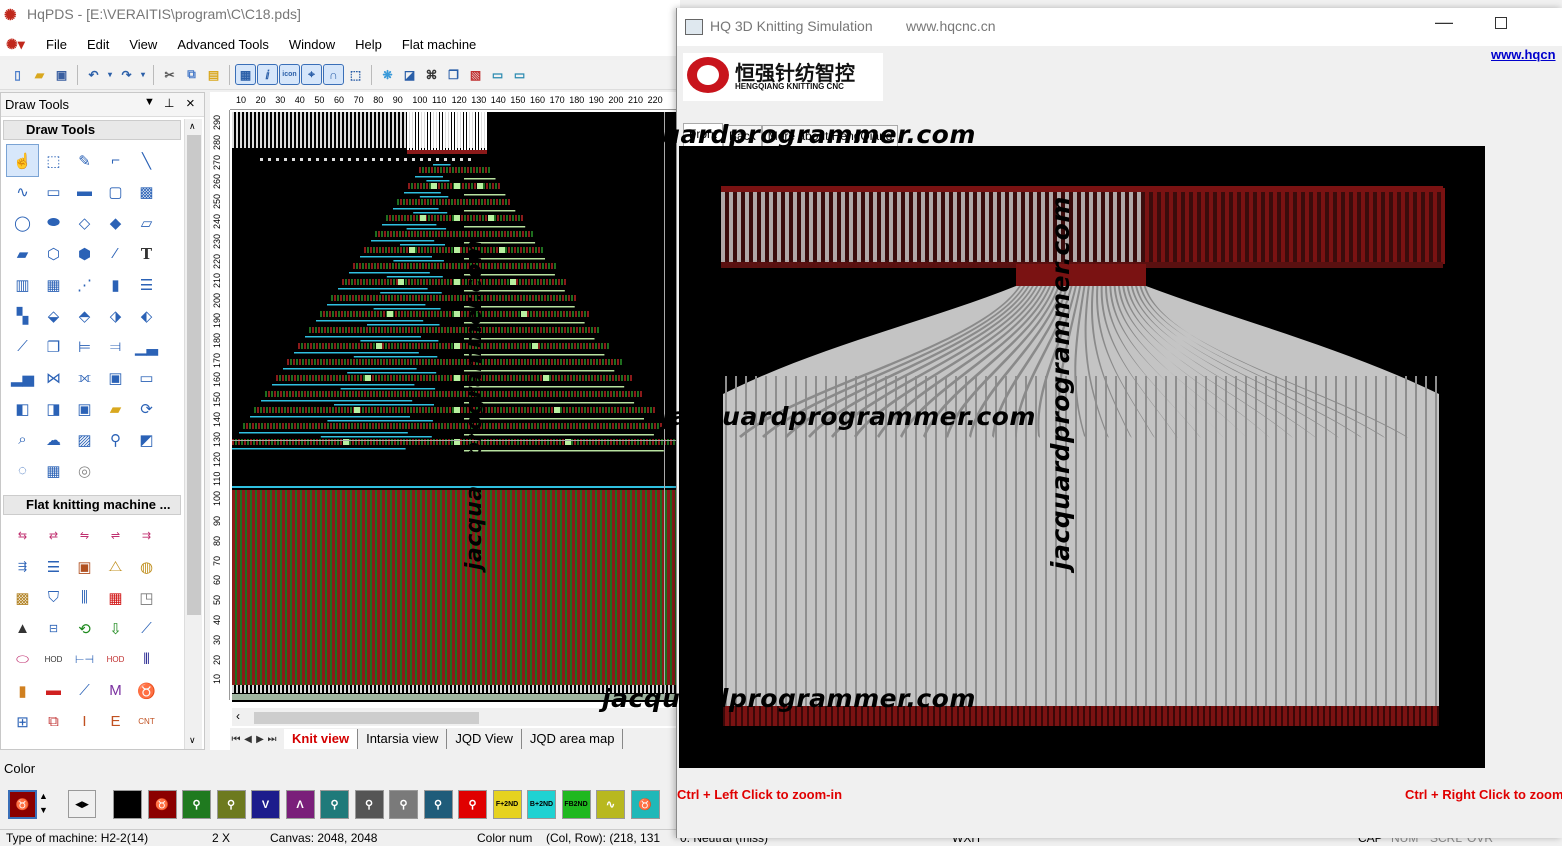  I want to click on color-swatch: F+2ND, so click(507, 804).